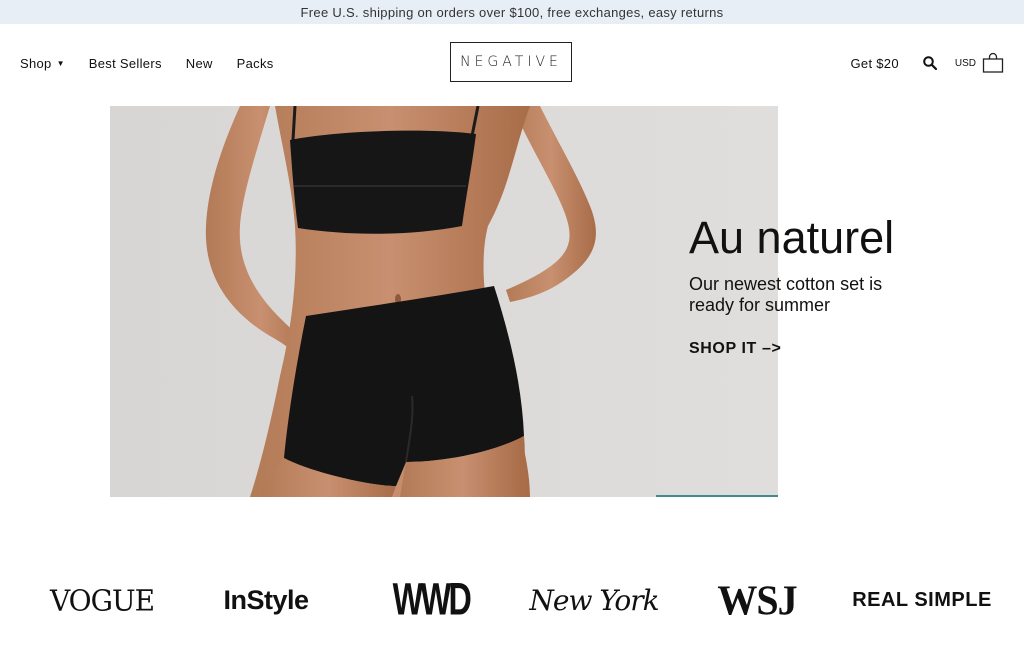  I want to click on nav-shop-label: Shop, so click(36, 63).